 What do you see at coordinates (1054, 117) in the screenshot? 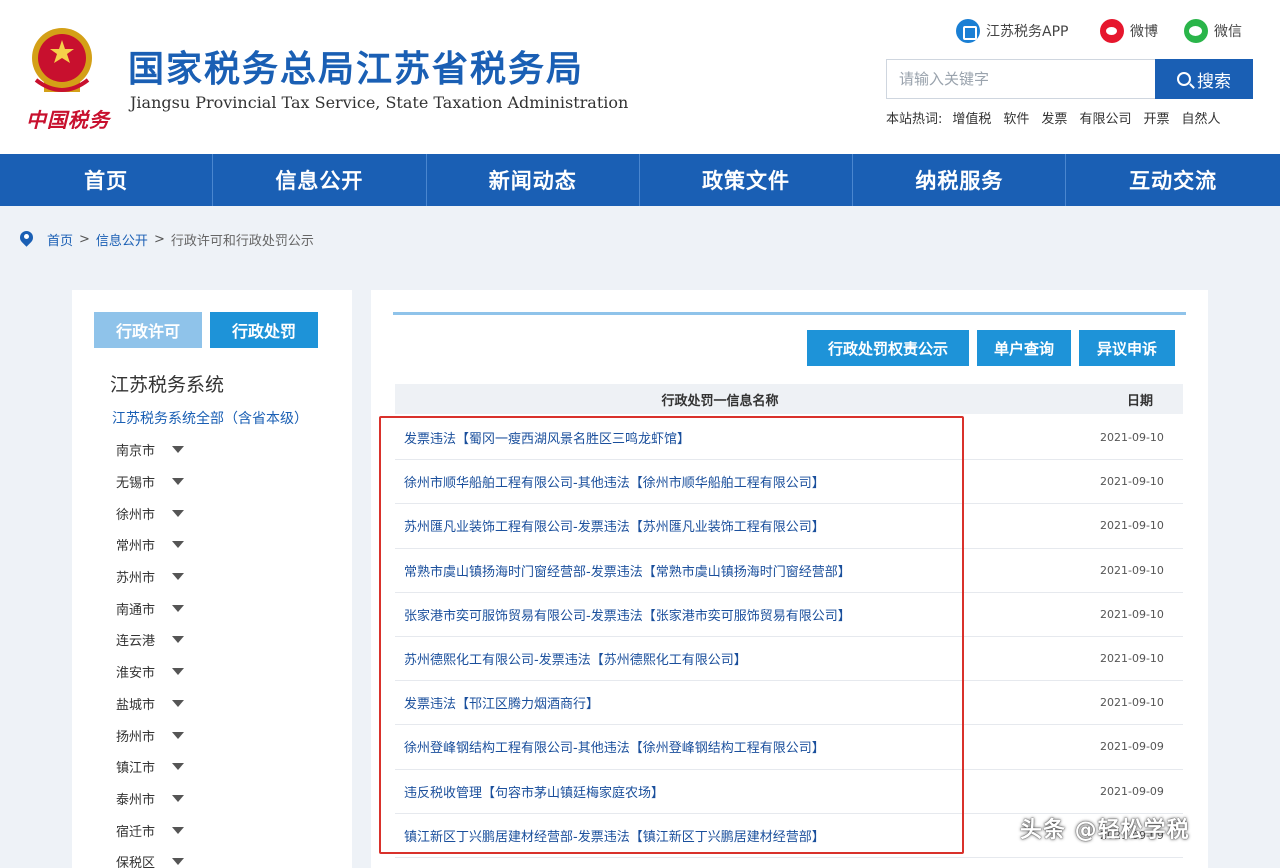
I see `hotword-link: 发票` at bounding box center [1054, 117].